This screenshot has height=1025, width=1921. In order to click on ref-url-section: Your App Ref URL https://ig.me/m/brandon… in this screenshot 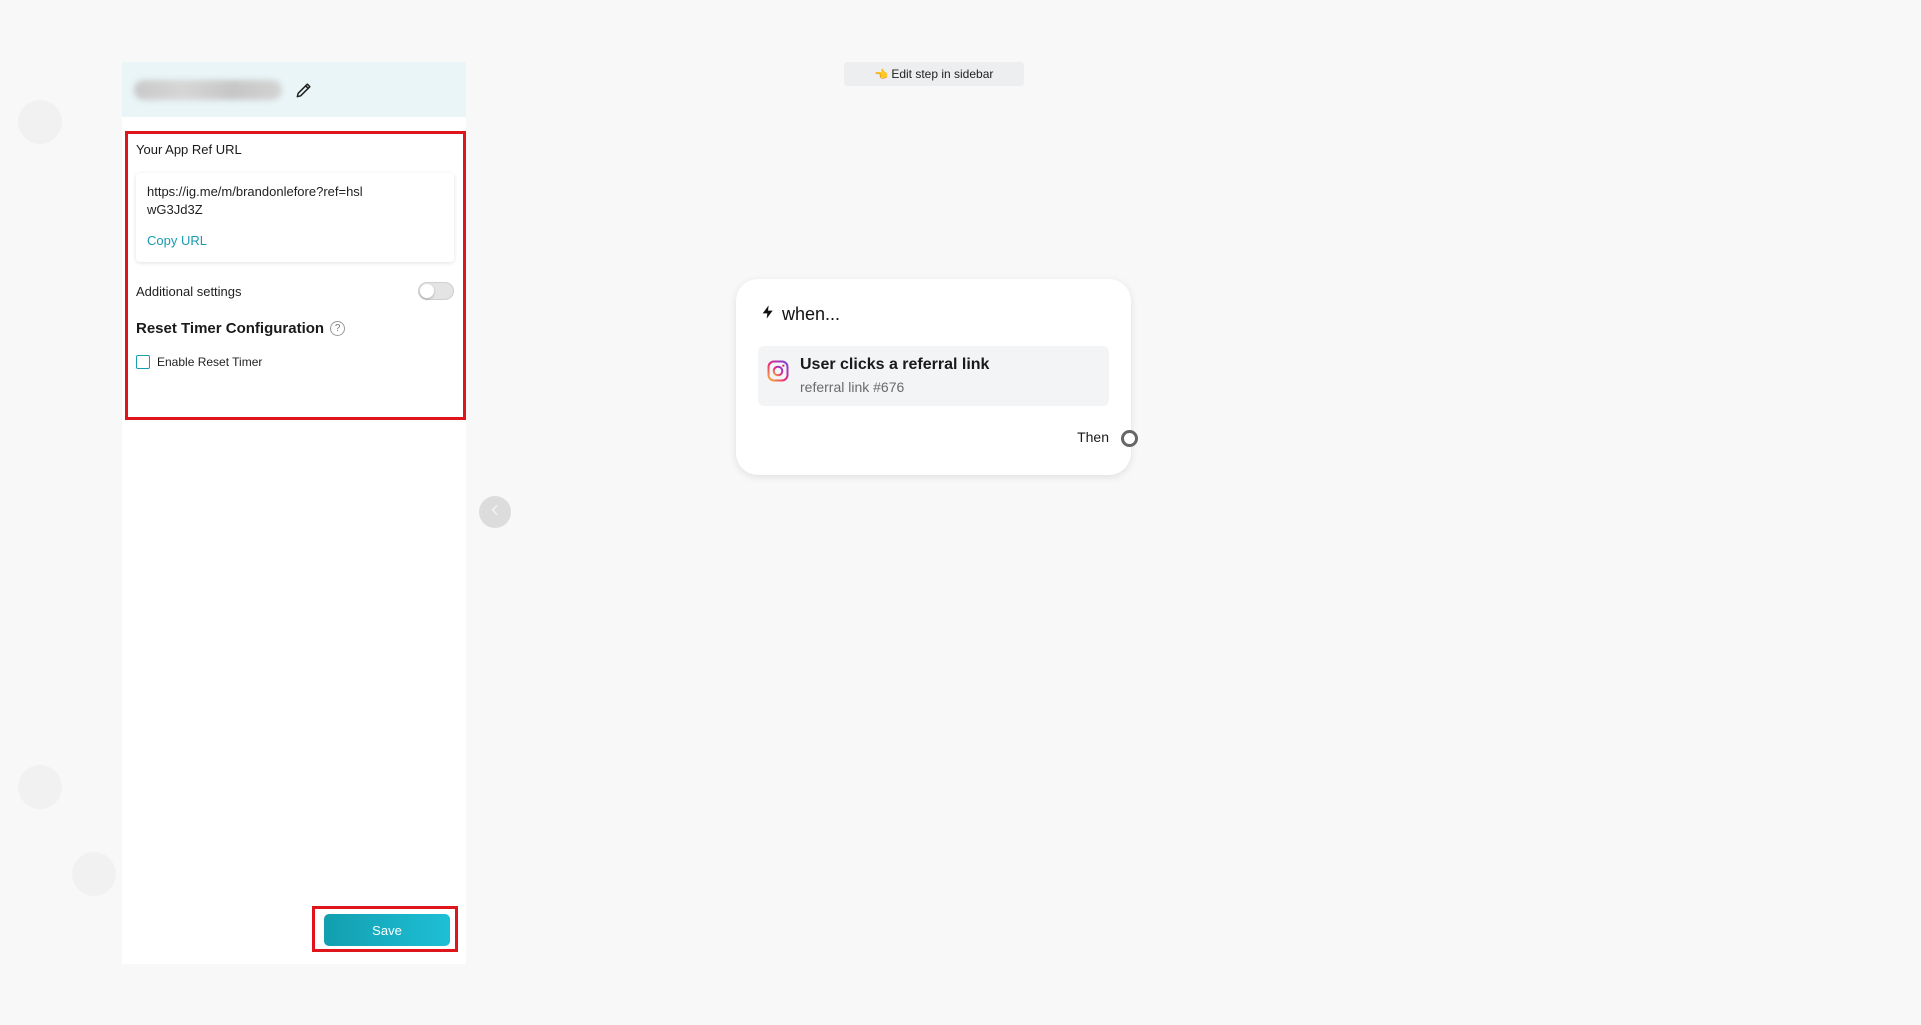, I will do `click(295, 275)`.